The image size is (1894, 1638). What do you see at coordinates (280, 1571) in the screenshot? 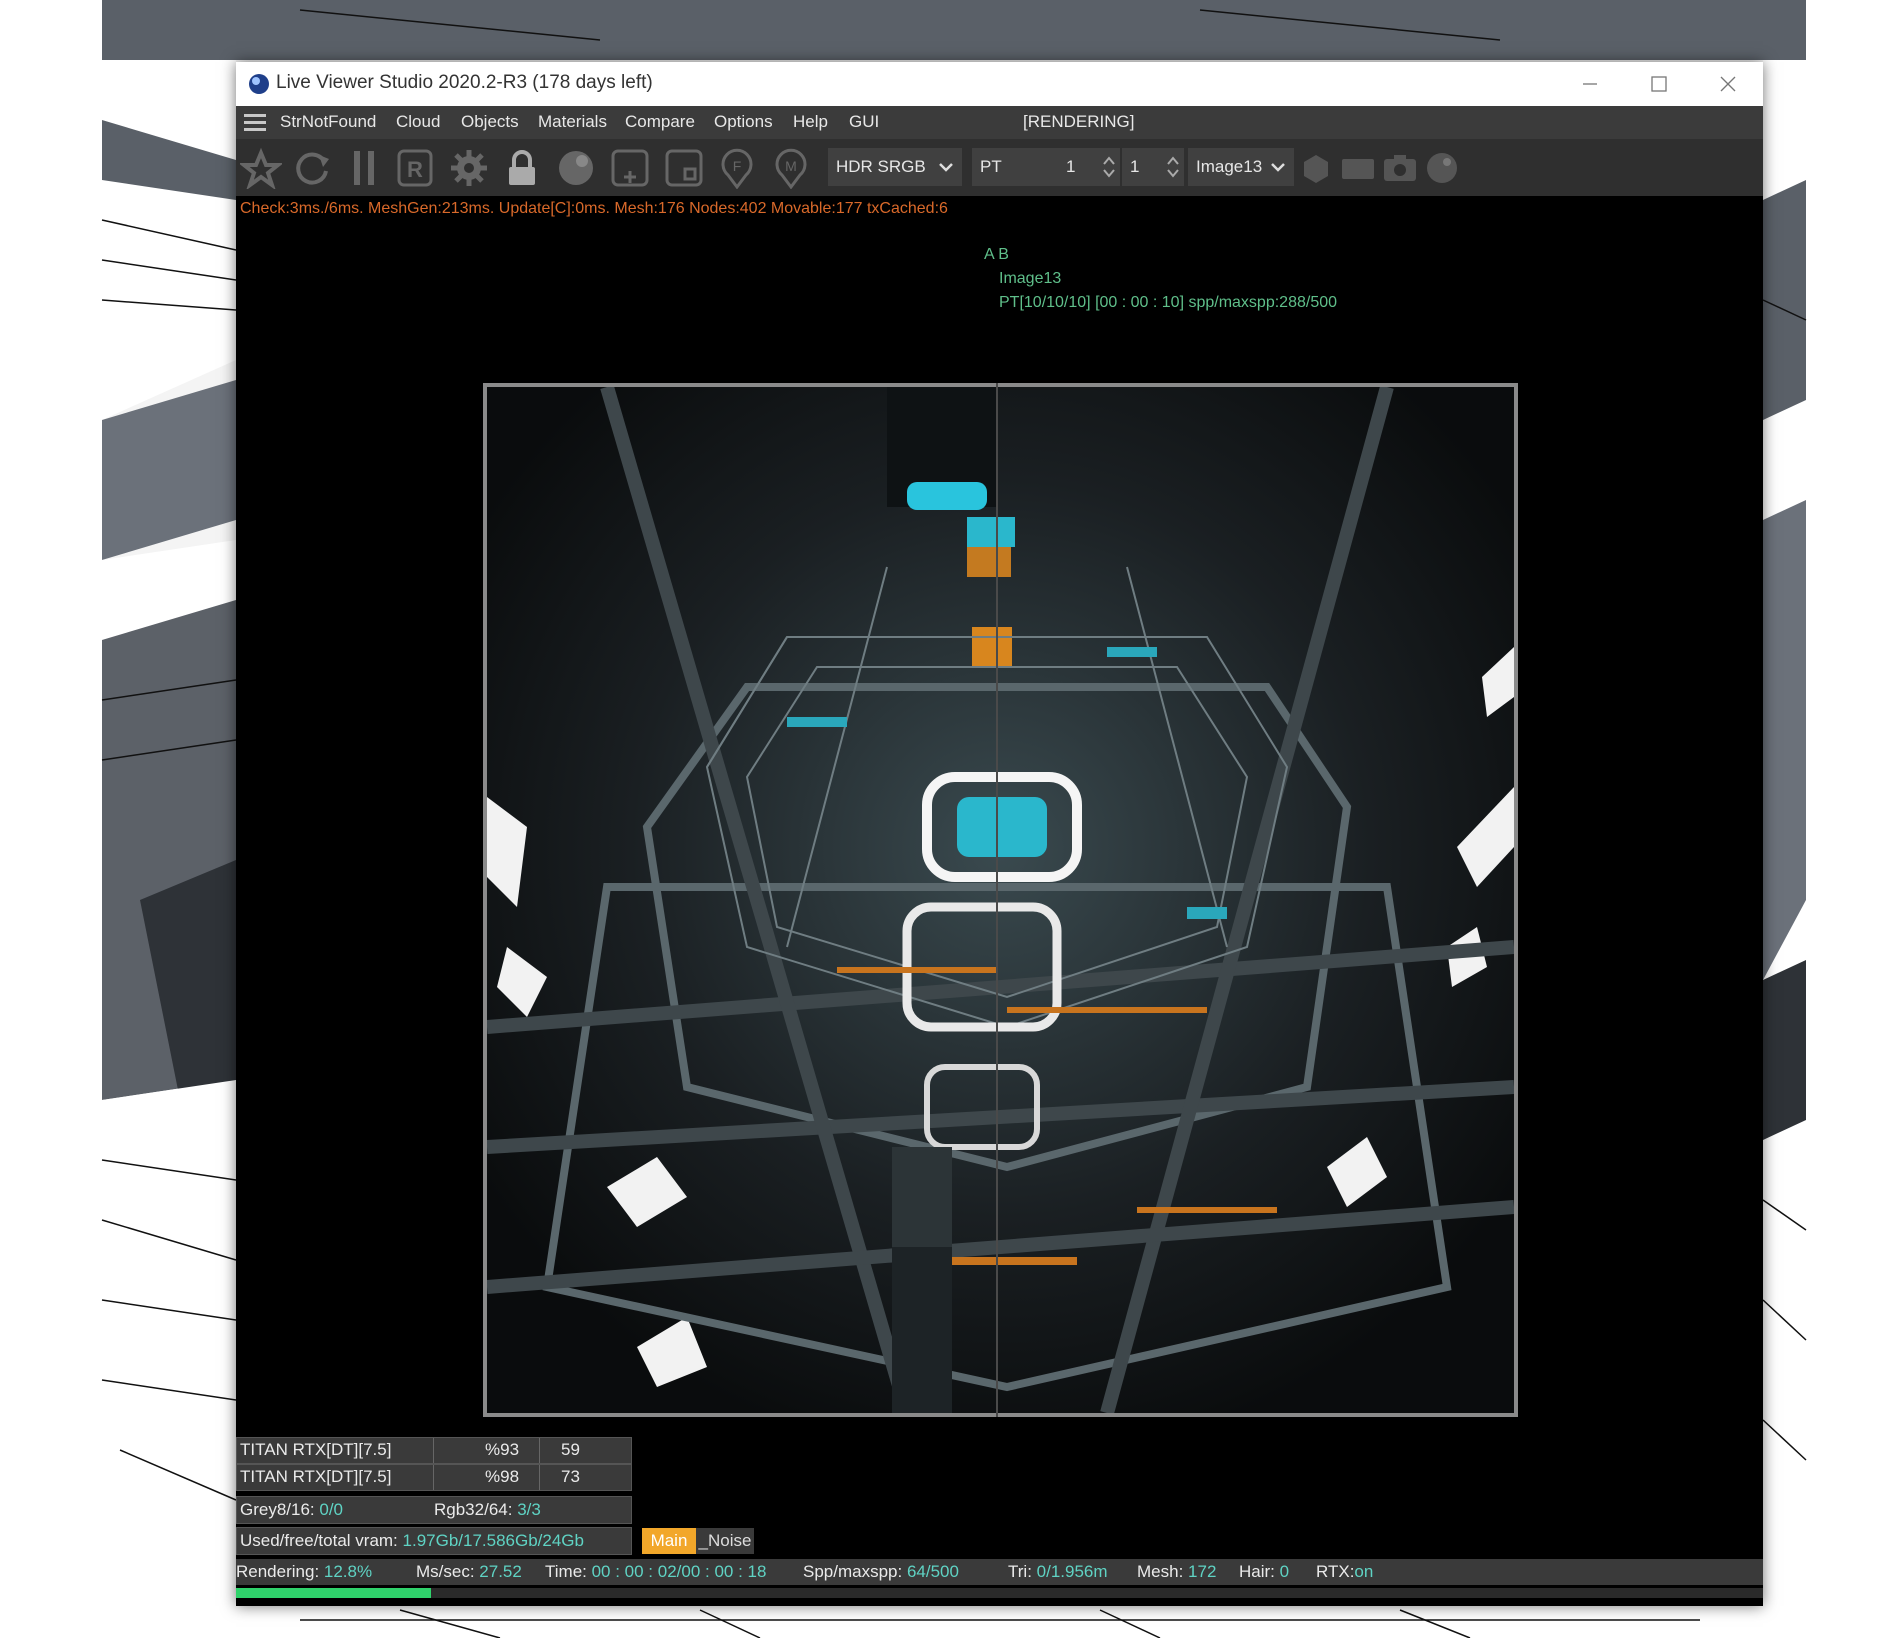
I see `rendering-label: Rendering:` at bounding box center [280, 1571].